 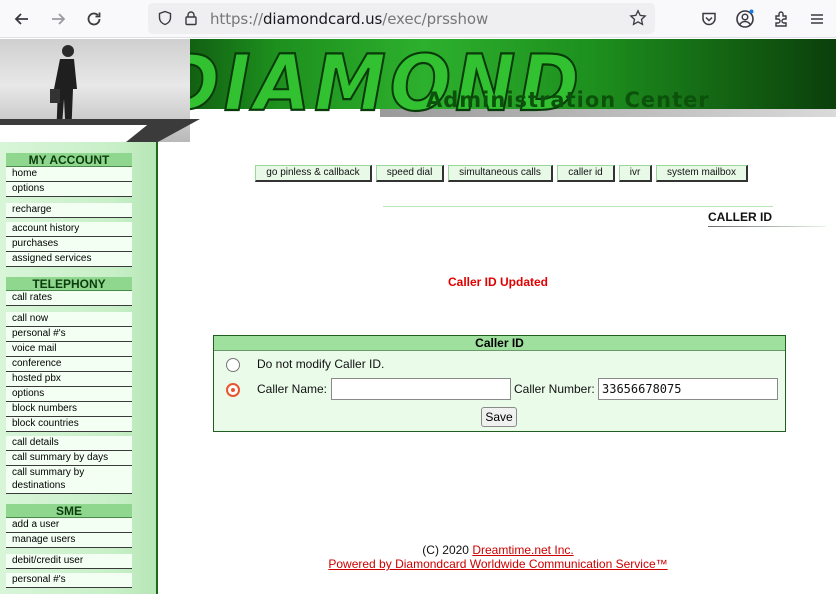 What do you see at coordinates (69, 364) in the screenshot?
I see `sidebar-item-conference: conference` at bounding box center [69, 364].